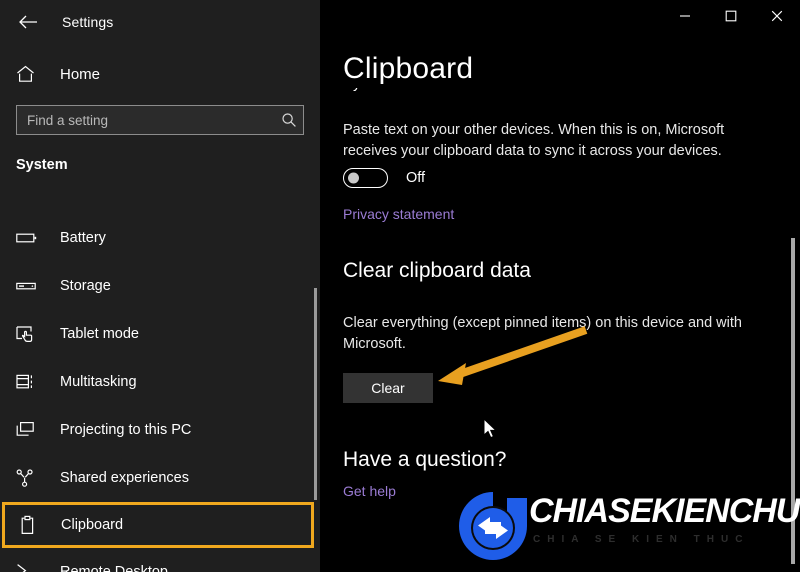  Describe the element at coordinates (777, 16) in the screenshot. I see `close-button` at that location.